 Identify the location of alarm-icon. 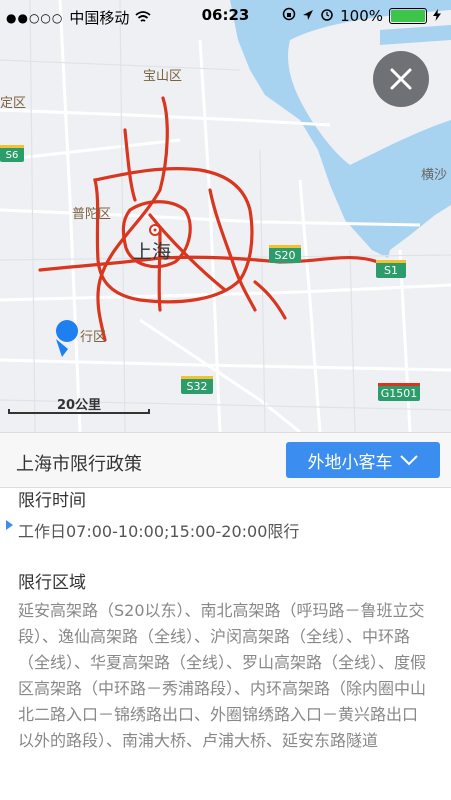
(327, 16).